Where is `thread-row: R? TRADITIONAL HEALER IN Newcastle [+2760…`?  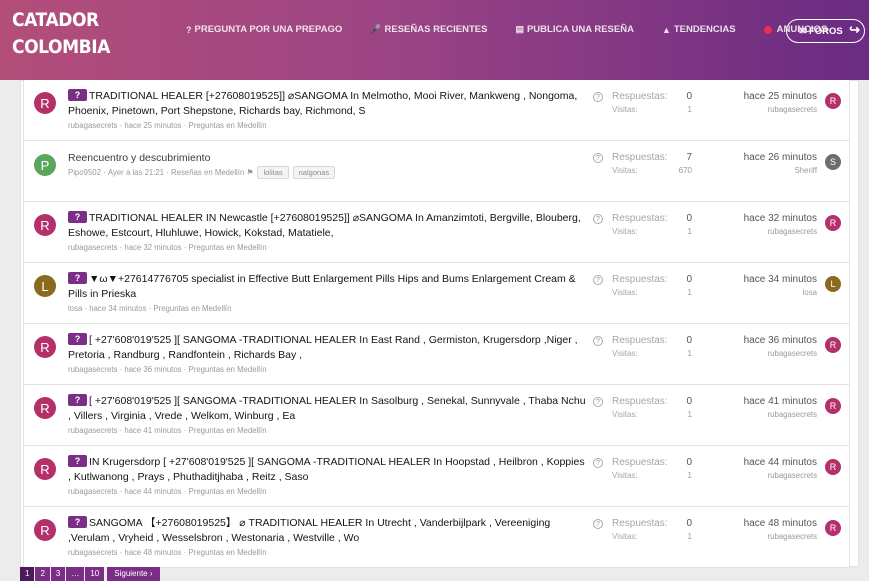 thread-row: R? TRADITIONAL HEALER IN Newcastle [+2760… is located at coordinates (436, 232).